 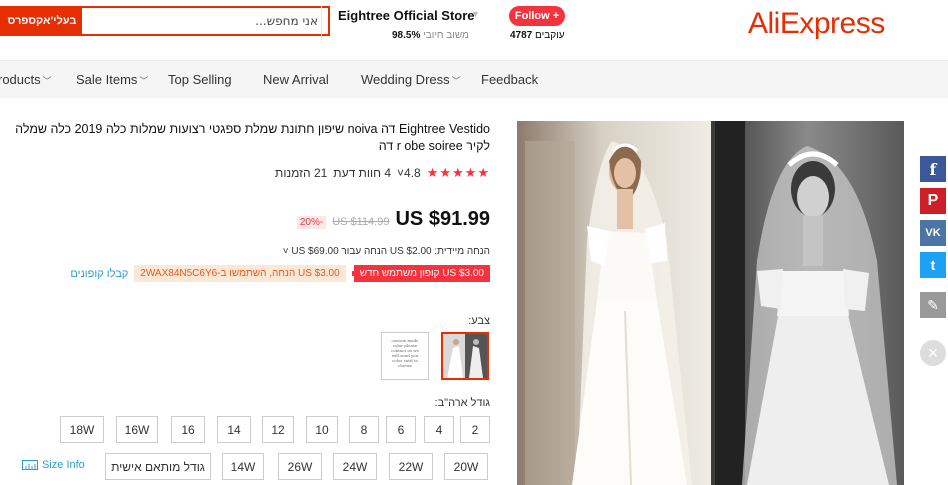 I want to click on size-option: 12, so click(x=278, y=429).